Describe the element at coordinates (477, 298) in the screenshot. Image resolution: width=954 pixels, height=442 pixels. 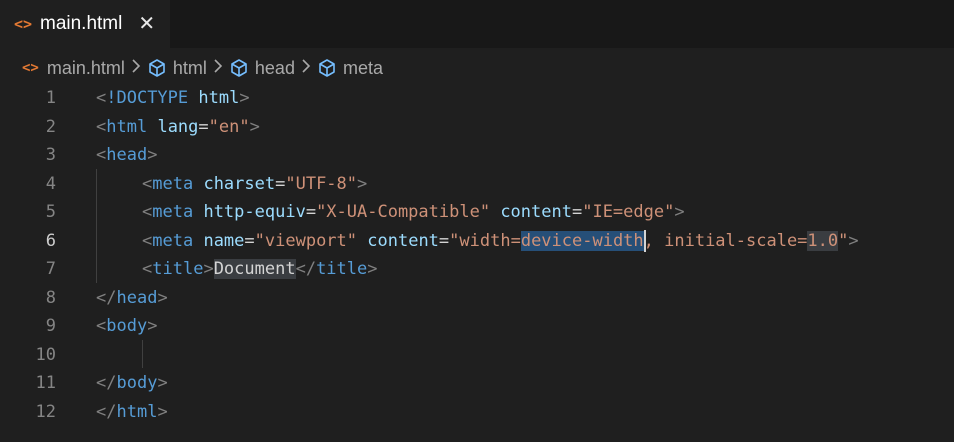
I see `code-line: 8 </head>` at that location.